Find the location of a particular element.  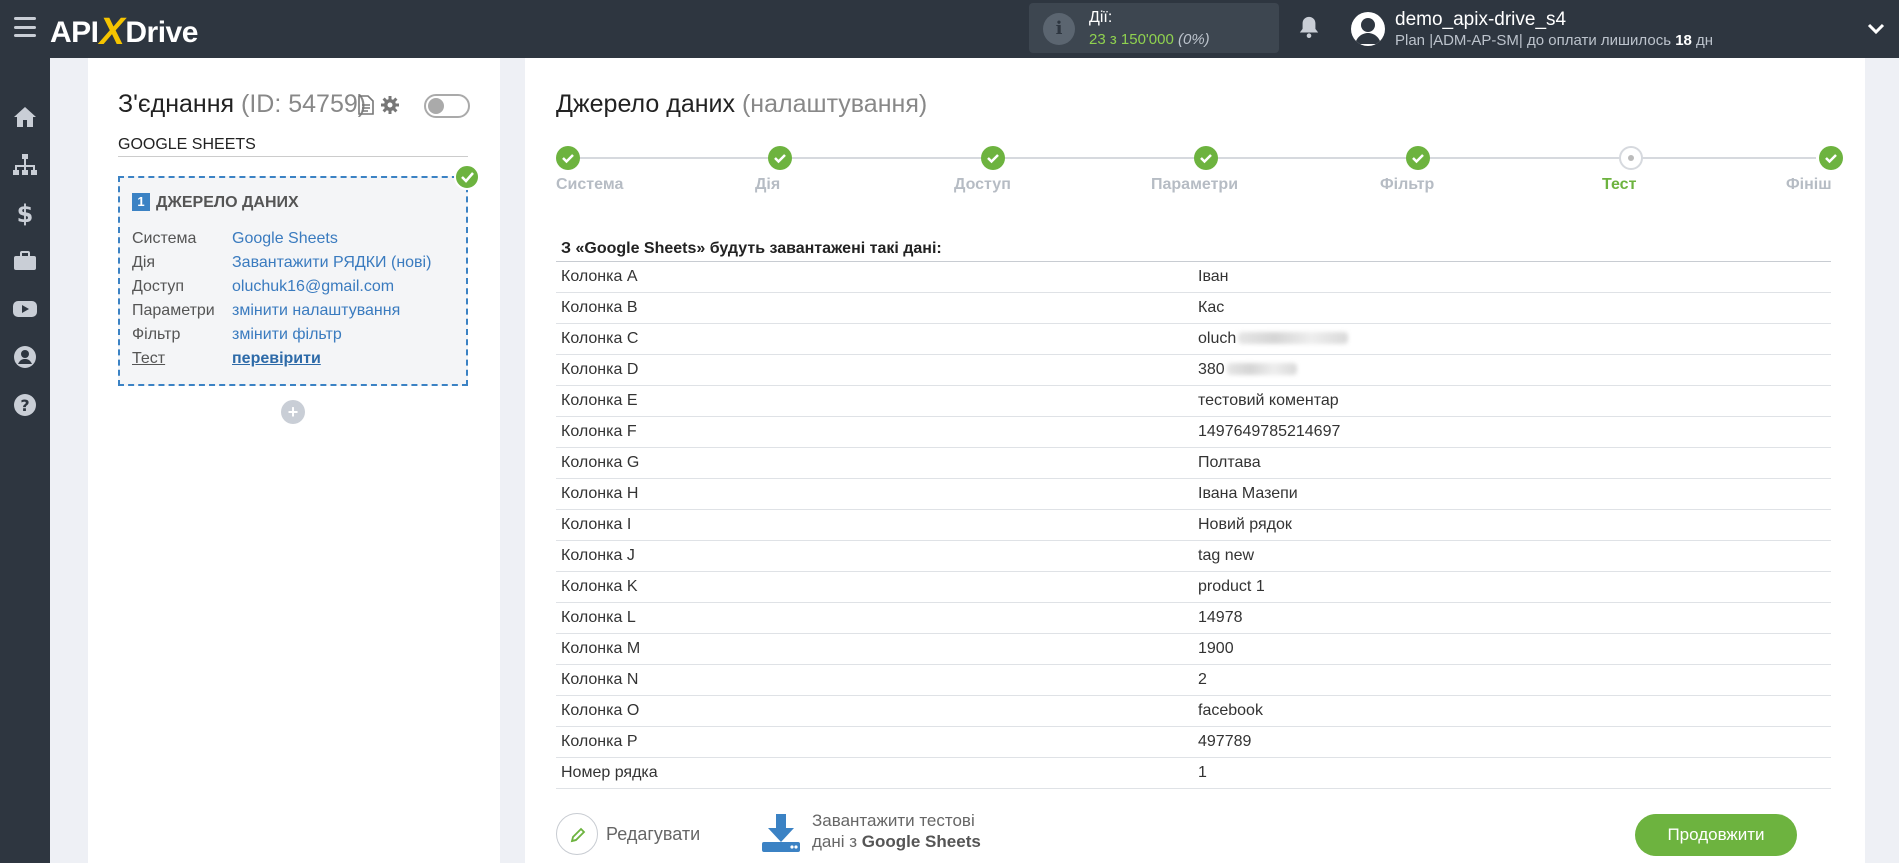

page-title: Джерело даних (налаштування) is located at coordinates (742, 104).